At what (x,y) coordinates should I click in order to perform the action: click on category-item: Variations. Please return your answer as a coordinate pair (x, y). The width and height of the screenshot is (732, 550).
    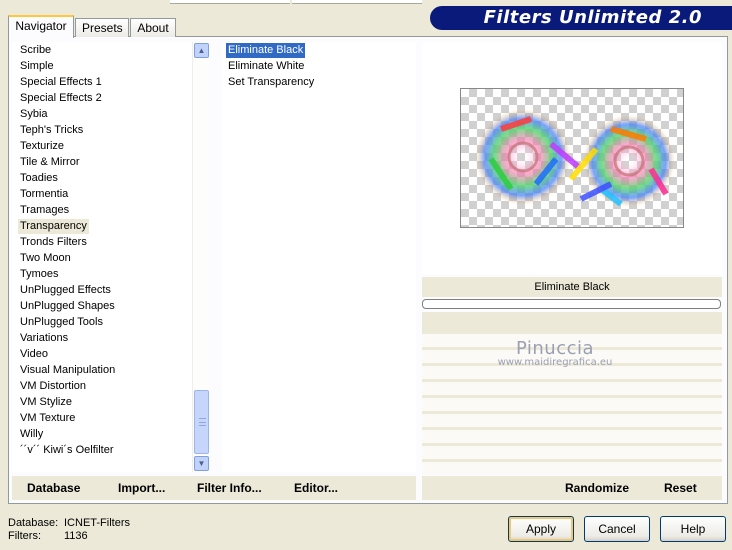
    Looking at the image, I should click on (44, 338).